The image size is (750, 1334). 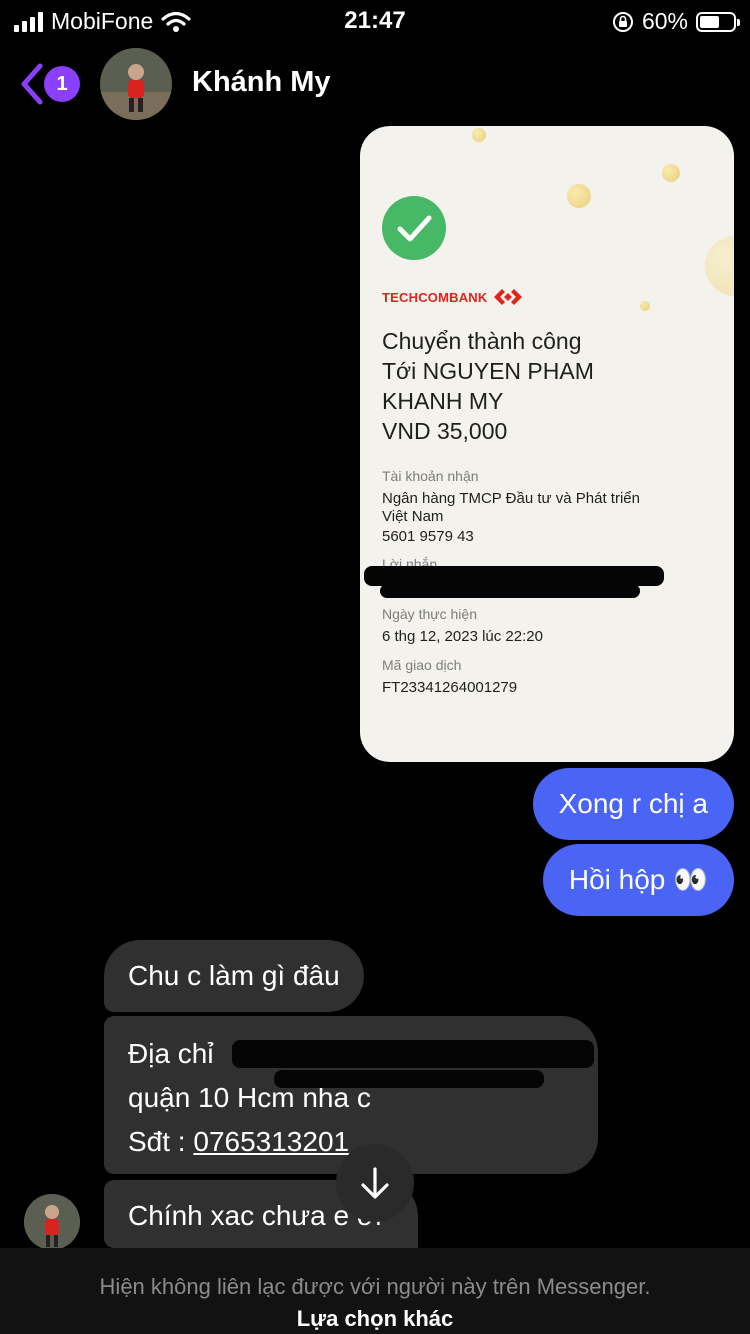 I want to click on sender-avatar, so click(x=52, y=1222).